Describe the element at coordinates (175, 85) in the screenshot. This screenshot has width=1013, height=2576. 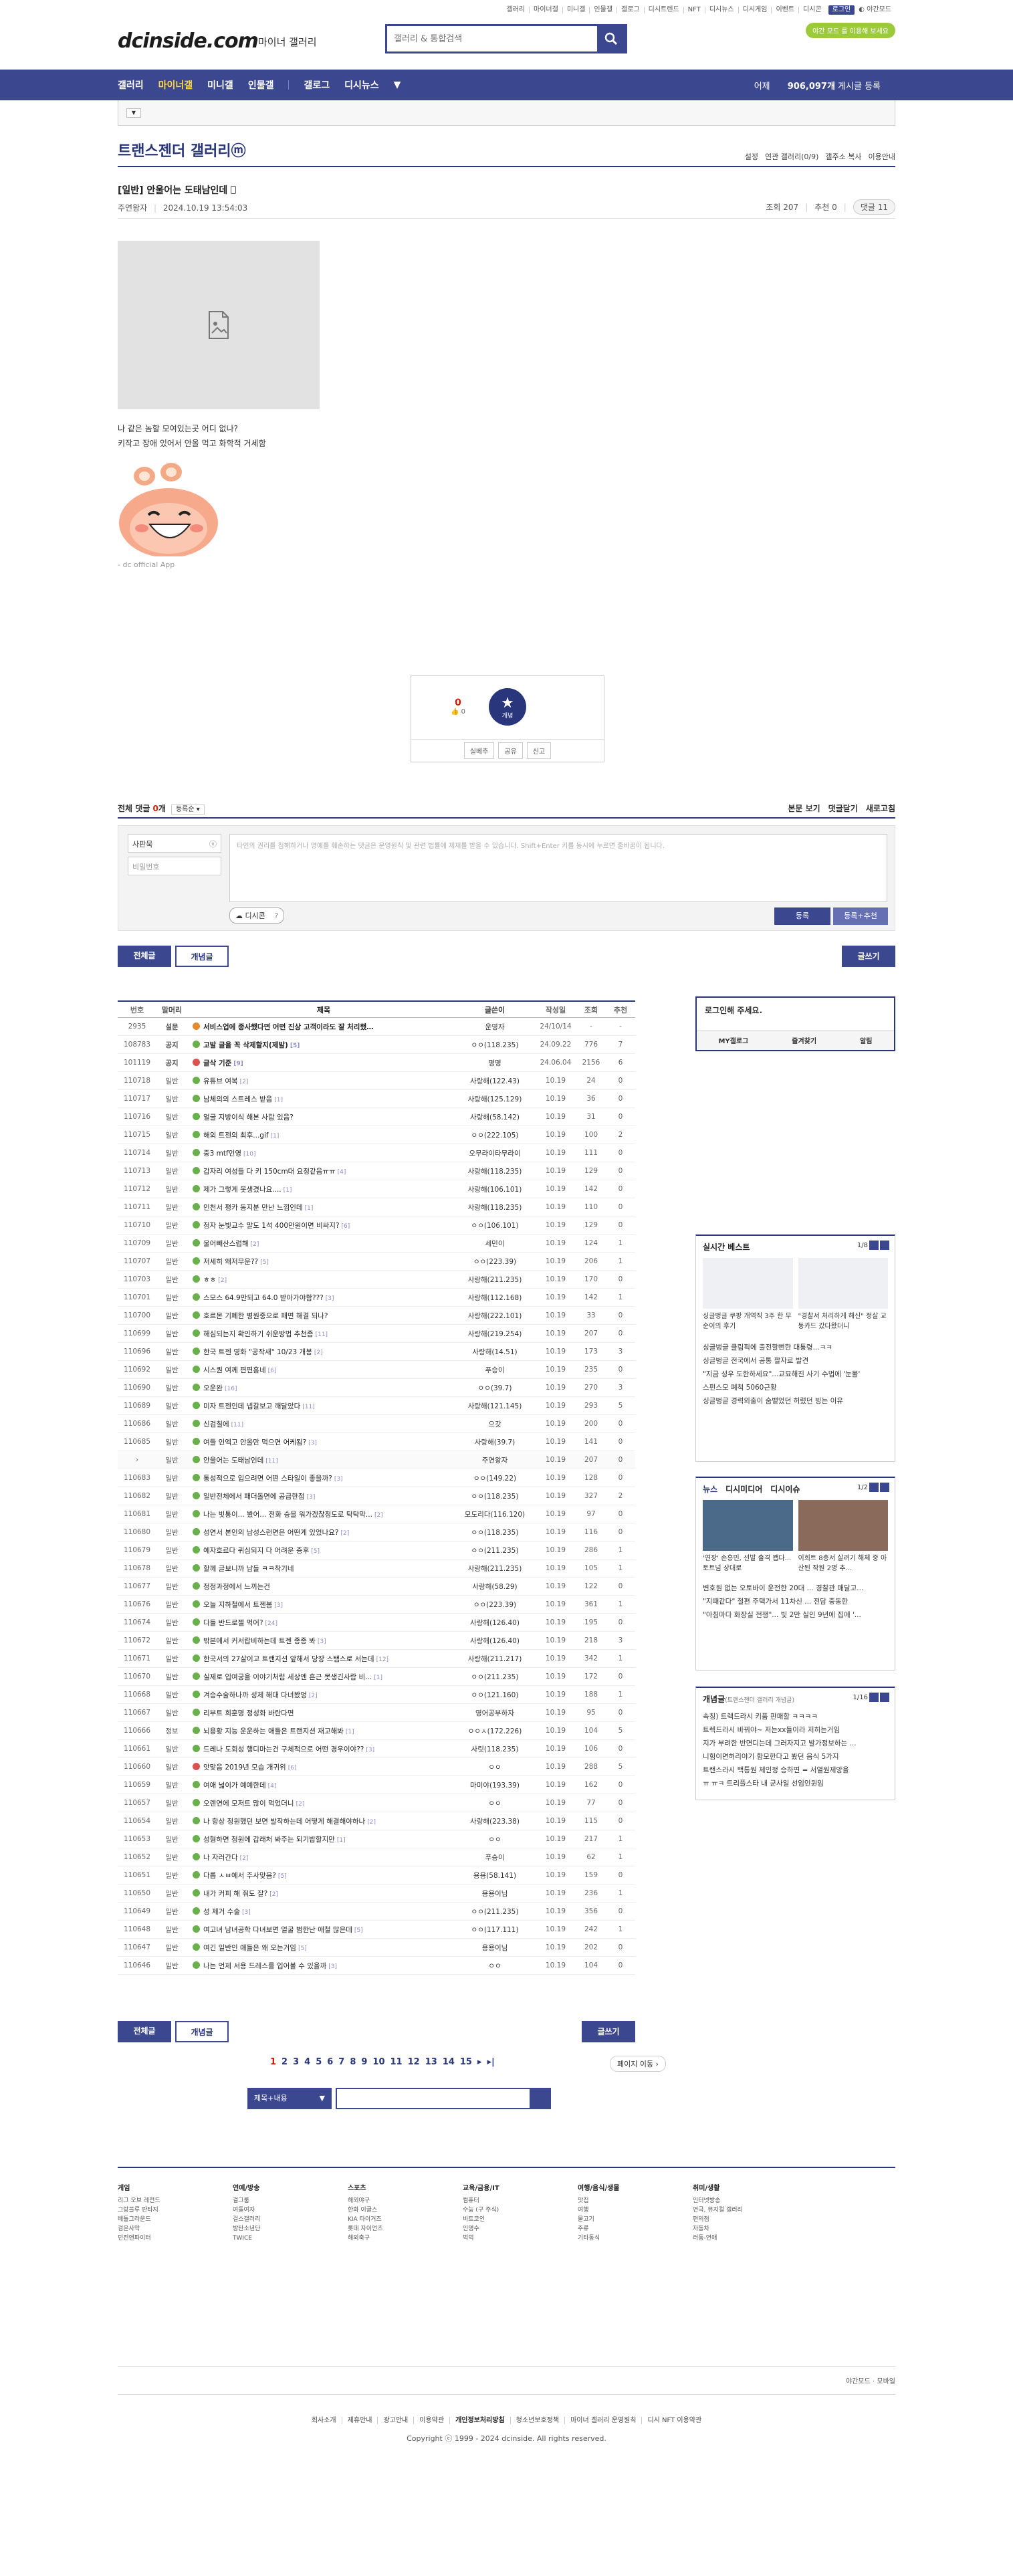
I see `nav-item: 마이너갤` at that location.